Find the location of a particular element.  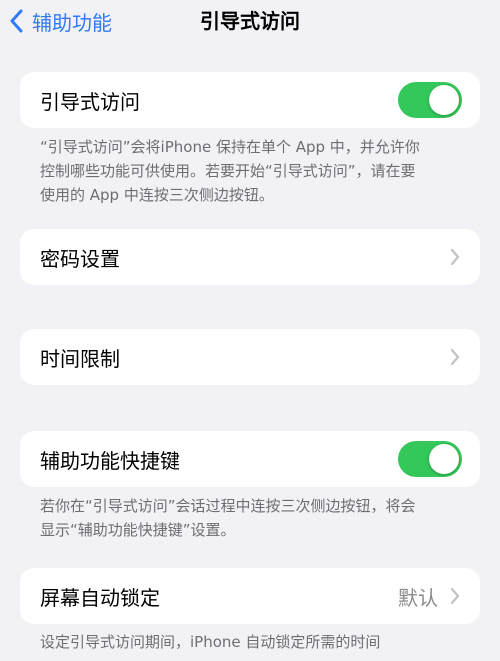

guided-access-row: 引导式访问 is located at coordinates (250, 100).